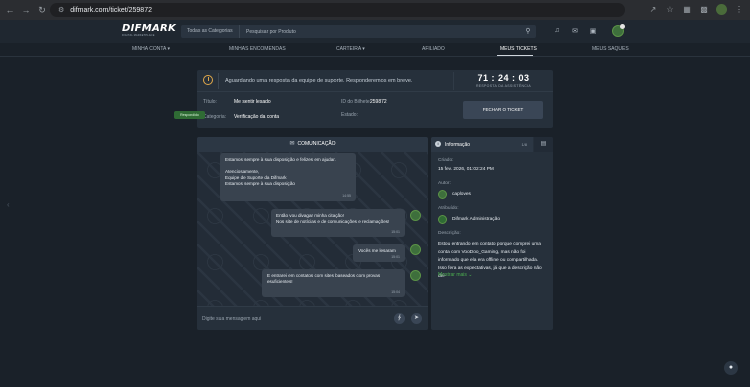  Describe the element at coordinates (218, 81) in the screenshot. I see `divider` at that location.